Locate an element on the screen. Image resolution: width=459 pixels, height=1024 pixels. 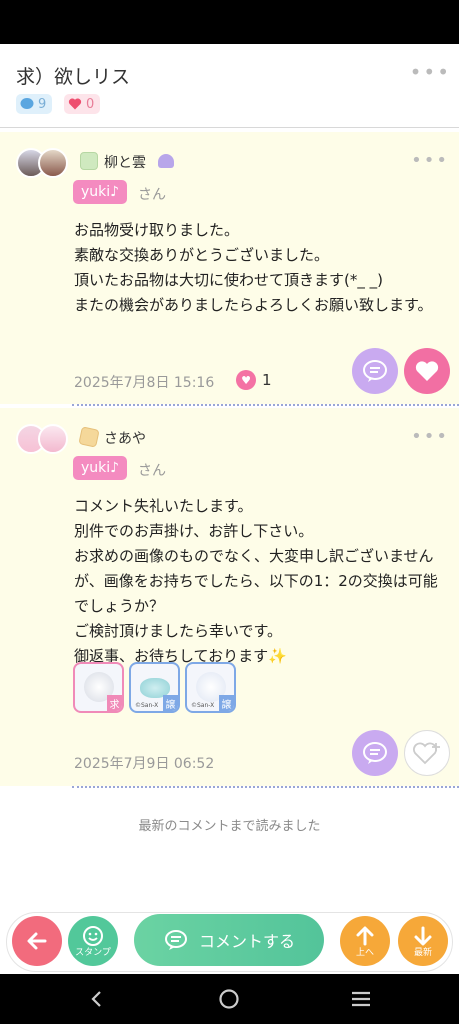
comment-username: さあや is located at coordinates (125, 438).